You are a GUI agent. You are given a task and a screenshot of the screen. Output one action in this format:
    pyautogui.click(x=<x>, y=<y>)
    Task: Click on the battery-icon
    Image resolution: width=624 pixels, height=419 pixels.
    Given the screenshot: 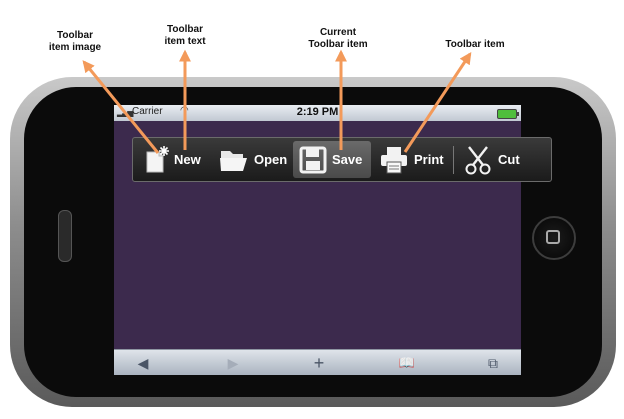 What is the action you would take?
    pyautogui.click(x=508, y=114)
    